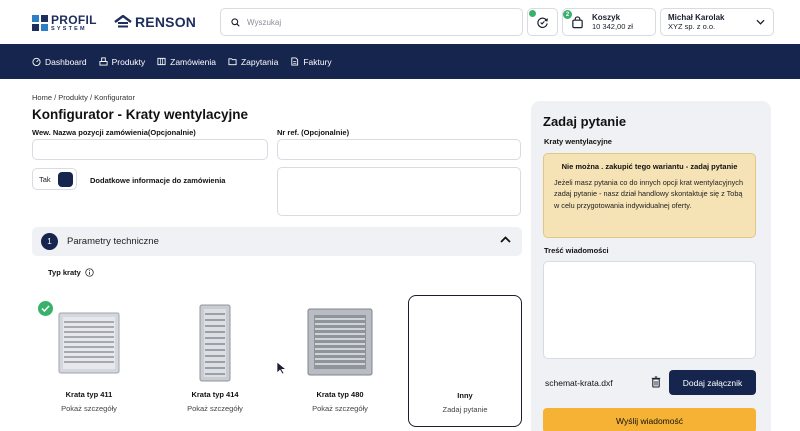 The height and width of the screenshot is (431, 800). What do you see at coordinates (542, 22) in the screenshot?
I see `refresh-check-icon` at bounding box center [542, 22].